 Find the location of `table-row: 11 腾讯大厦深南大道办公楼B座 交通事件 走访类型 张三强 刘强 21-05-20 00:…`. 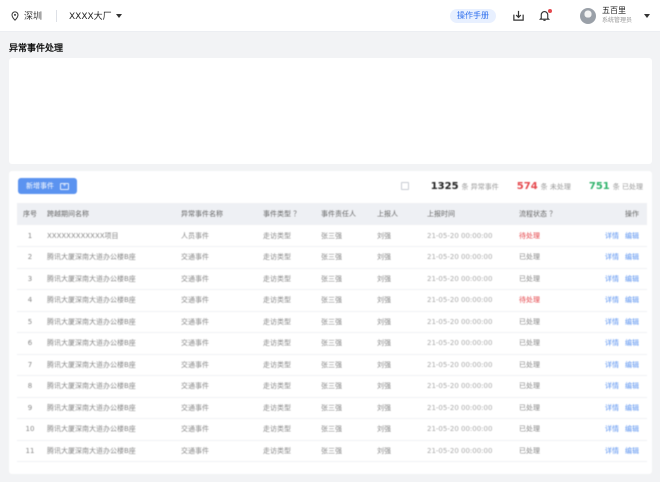

table-row: 11 腾讯大厦深南大道办公楼B座 交通事件 走访类型 张三强 刘强 21-05-20 00:… is located at coordinates (332, 451).